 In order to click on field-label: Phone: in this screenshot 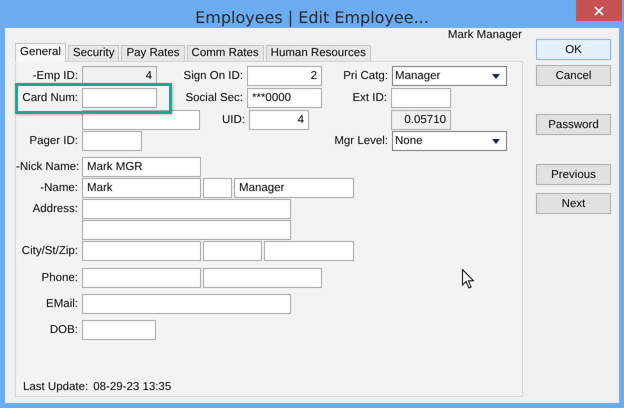, I will do `click(59, 278)`.